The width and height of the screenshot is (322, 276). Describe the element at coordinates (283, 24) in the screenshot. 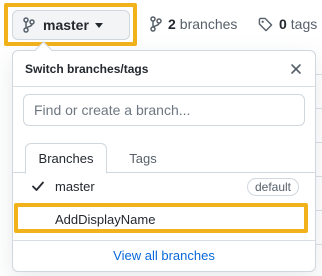

I see `tags-count: 0` at that location.